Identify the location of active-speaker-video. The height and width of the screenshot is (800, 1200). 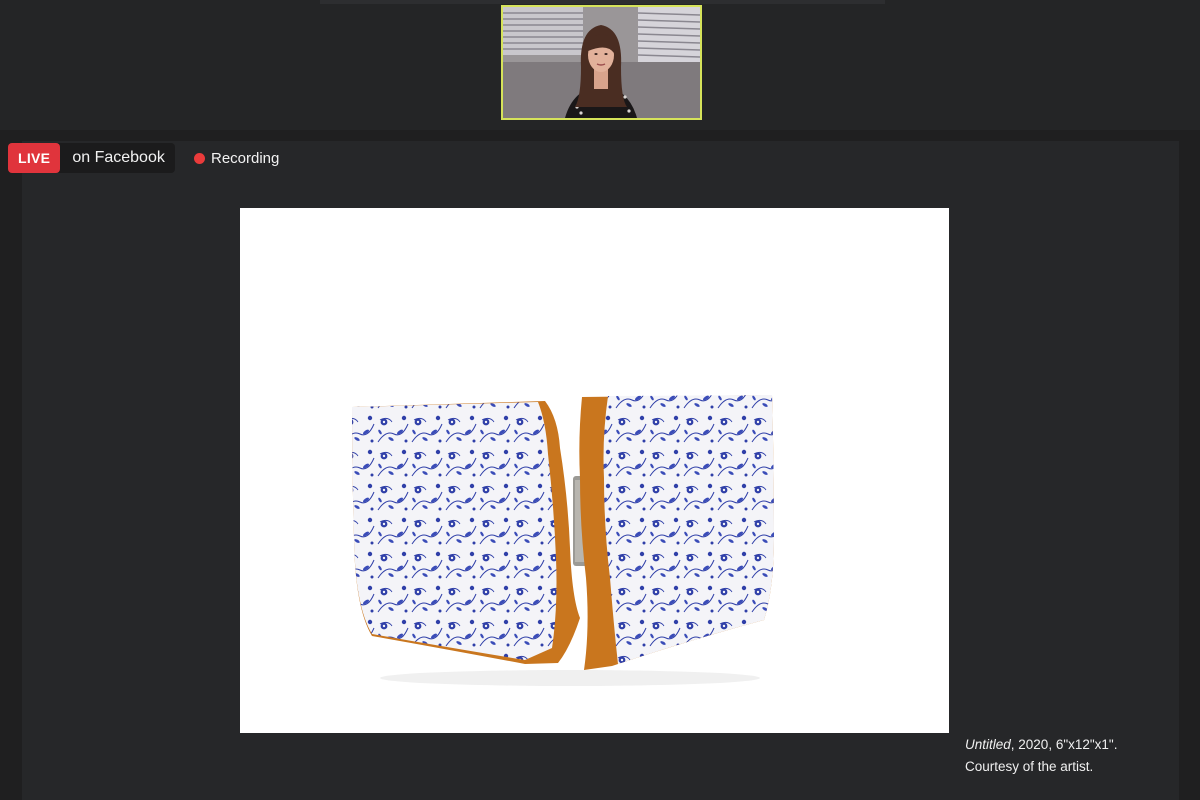
(601, 62).